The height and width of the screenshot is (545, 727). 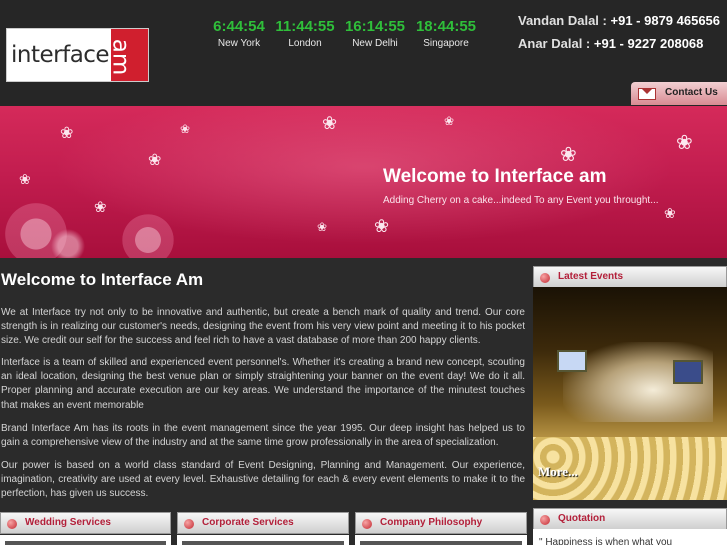 I want to click on contact-us-label: Contact Us, so click(x=691, y=92).